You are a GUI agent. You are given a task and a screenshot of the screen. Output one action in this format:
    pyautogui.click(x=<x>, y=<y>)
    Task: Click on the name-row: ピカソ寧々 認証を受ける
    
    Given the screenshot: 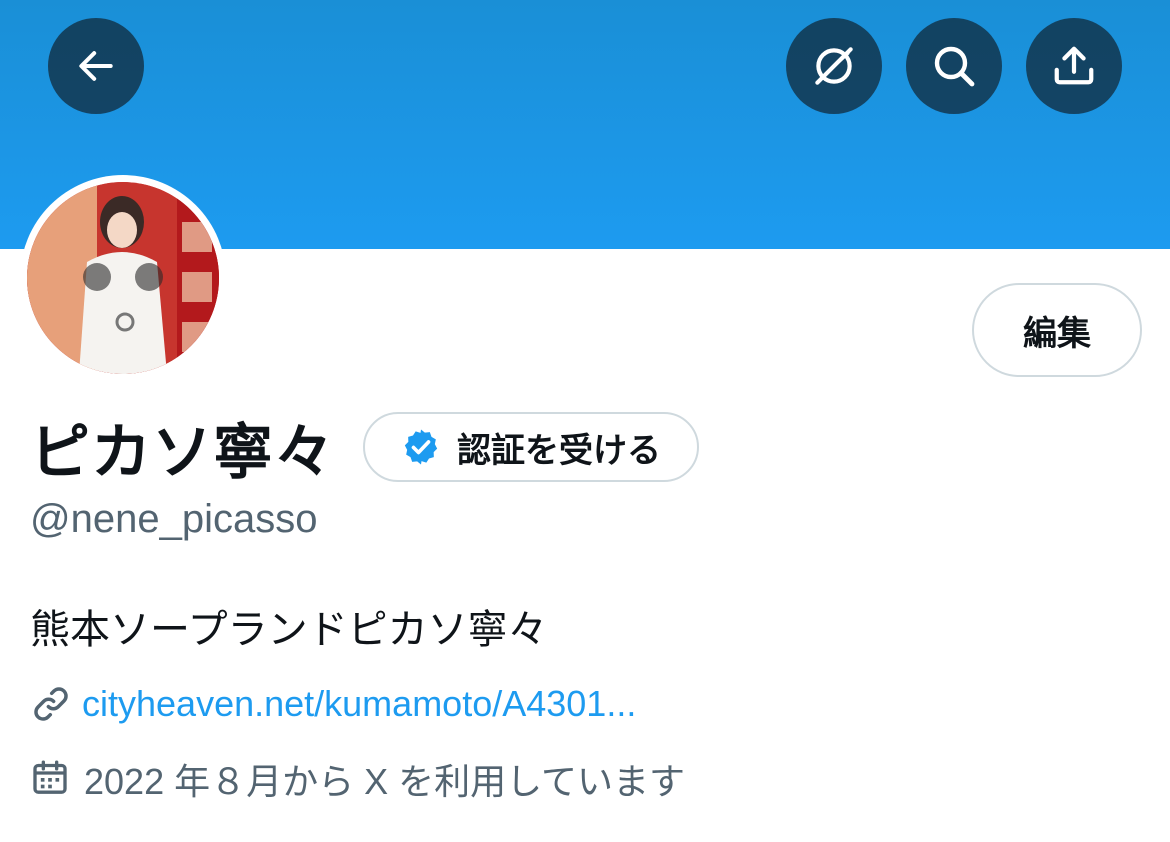 What is the action you would take?
    pyautogui.click(x=364, y=448)
    